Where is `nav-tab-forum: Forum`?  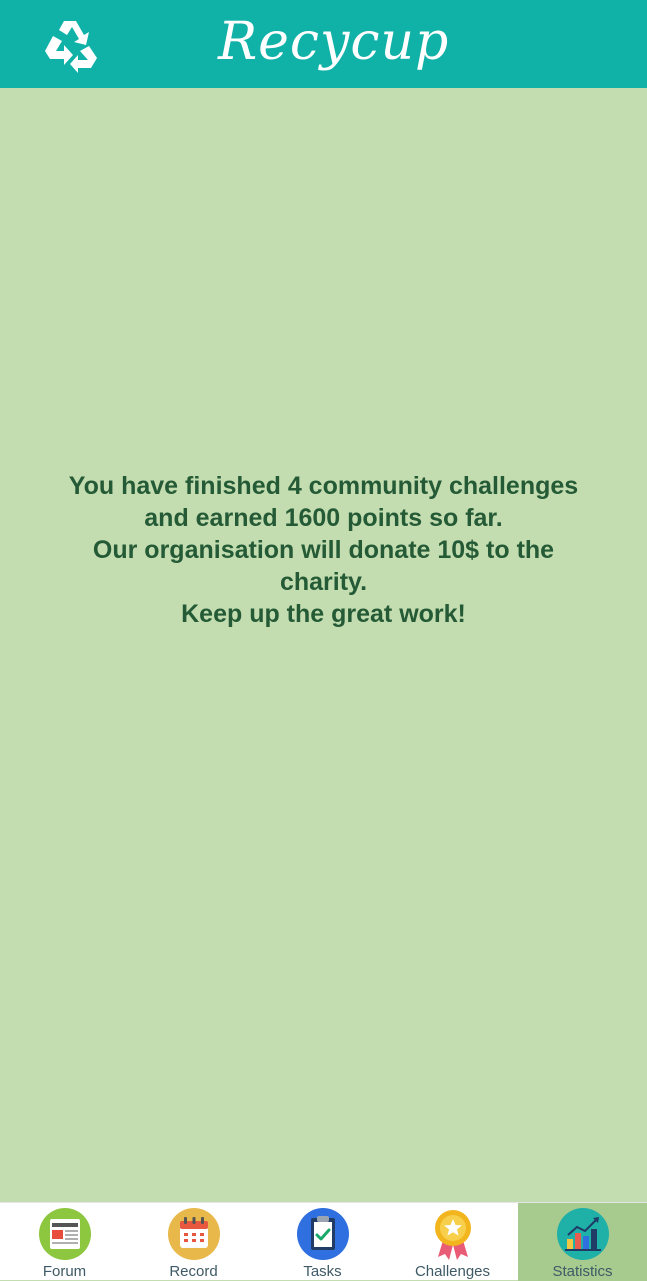
nav-tab-forum: Forum is located at coordinates (64, 1242).